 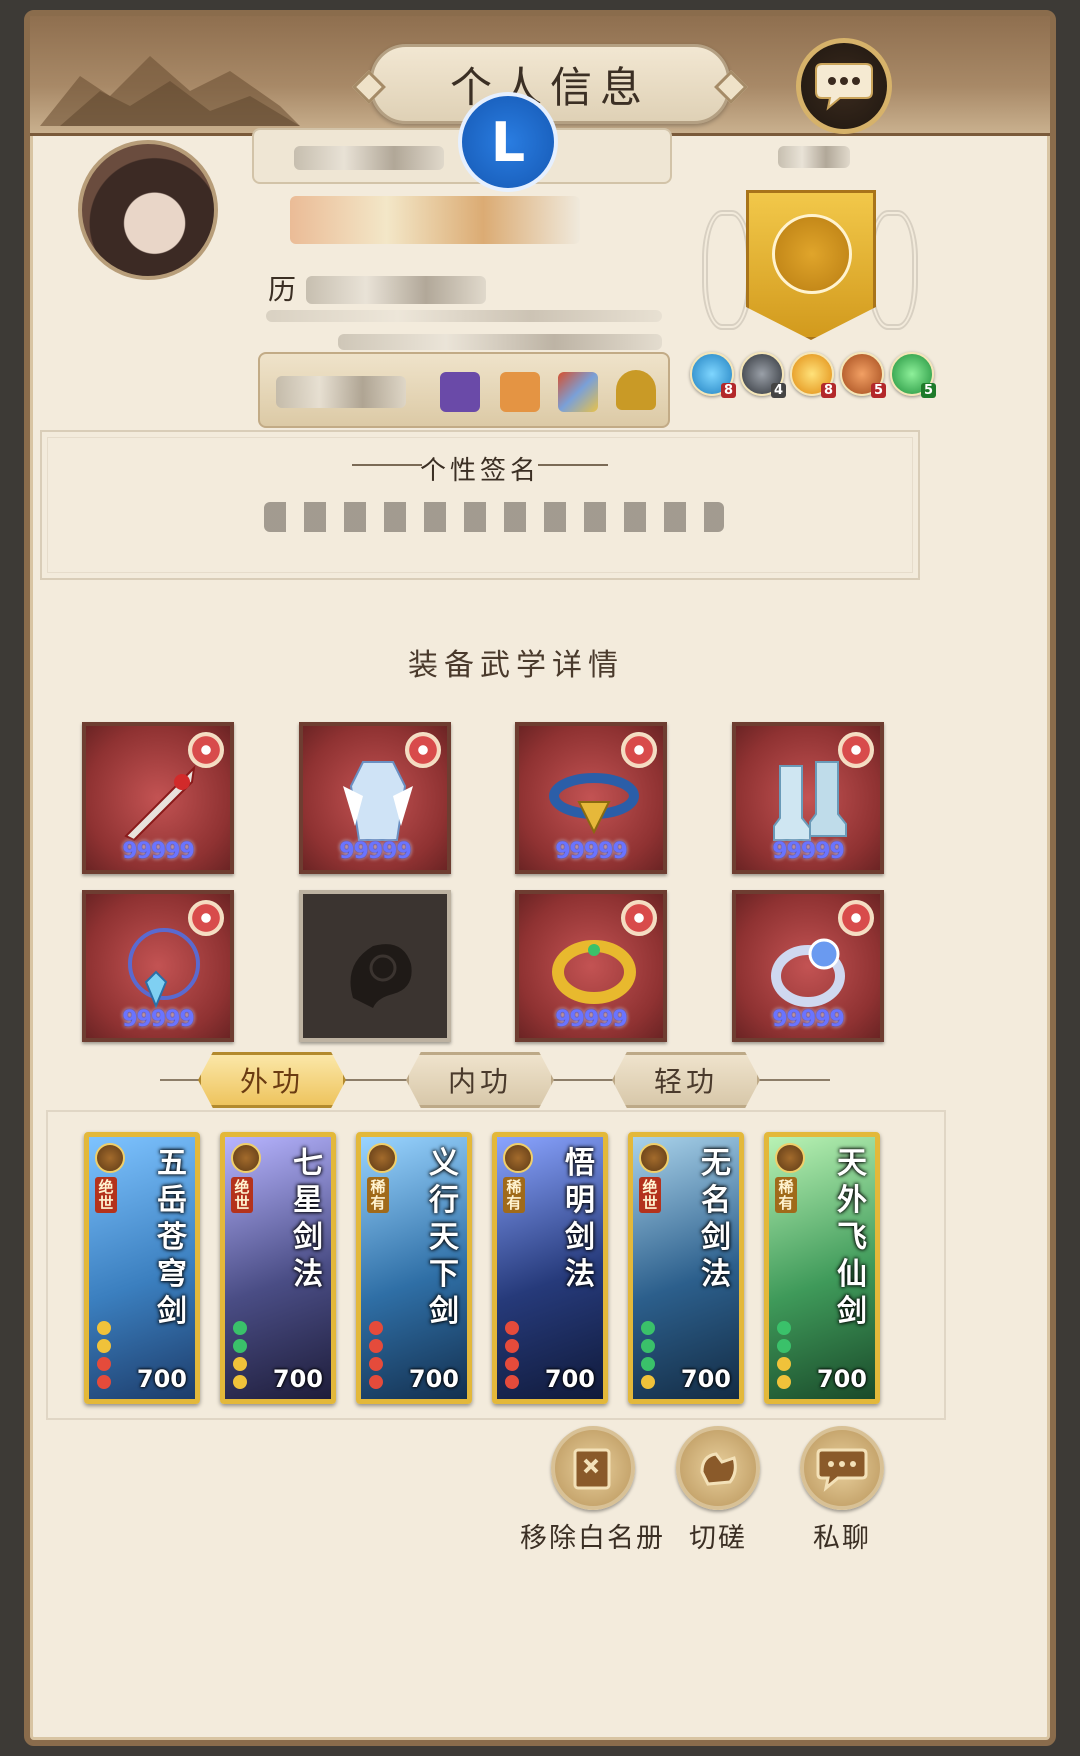 I want to click on tab-lightness: 轻功, so click(x=686, y=1080).